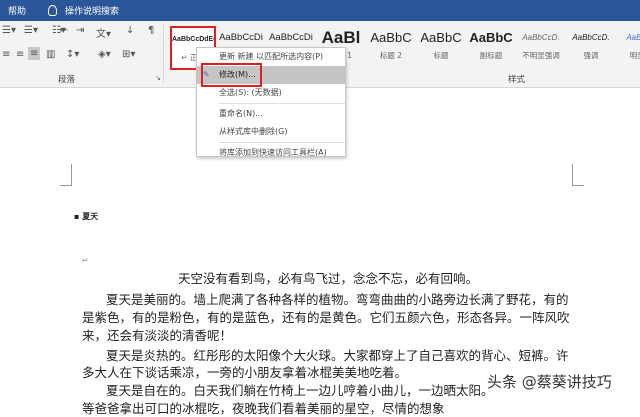 This screenshot has height=417, width=640. What do you see at coordinates (157, 334) in the screenshot?
I see `doc-line: 来，还会有淡淡的清香呢！` at bounding box center [157, 334].